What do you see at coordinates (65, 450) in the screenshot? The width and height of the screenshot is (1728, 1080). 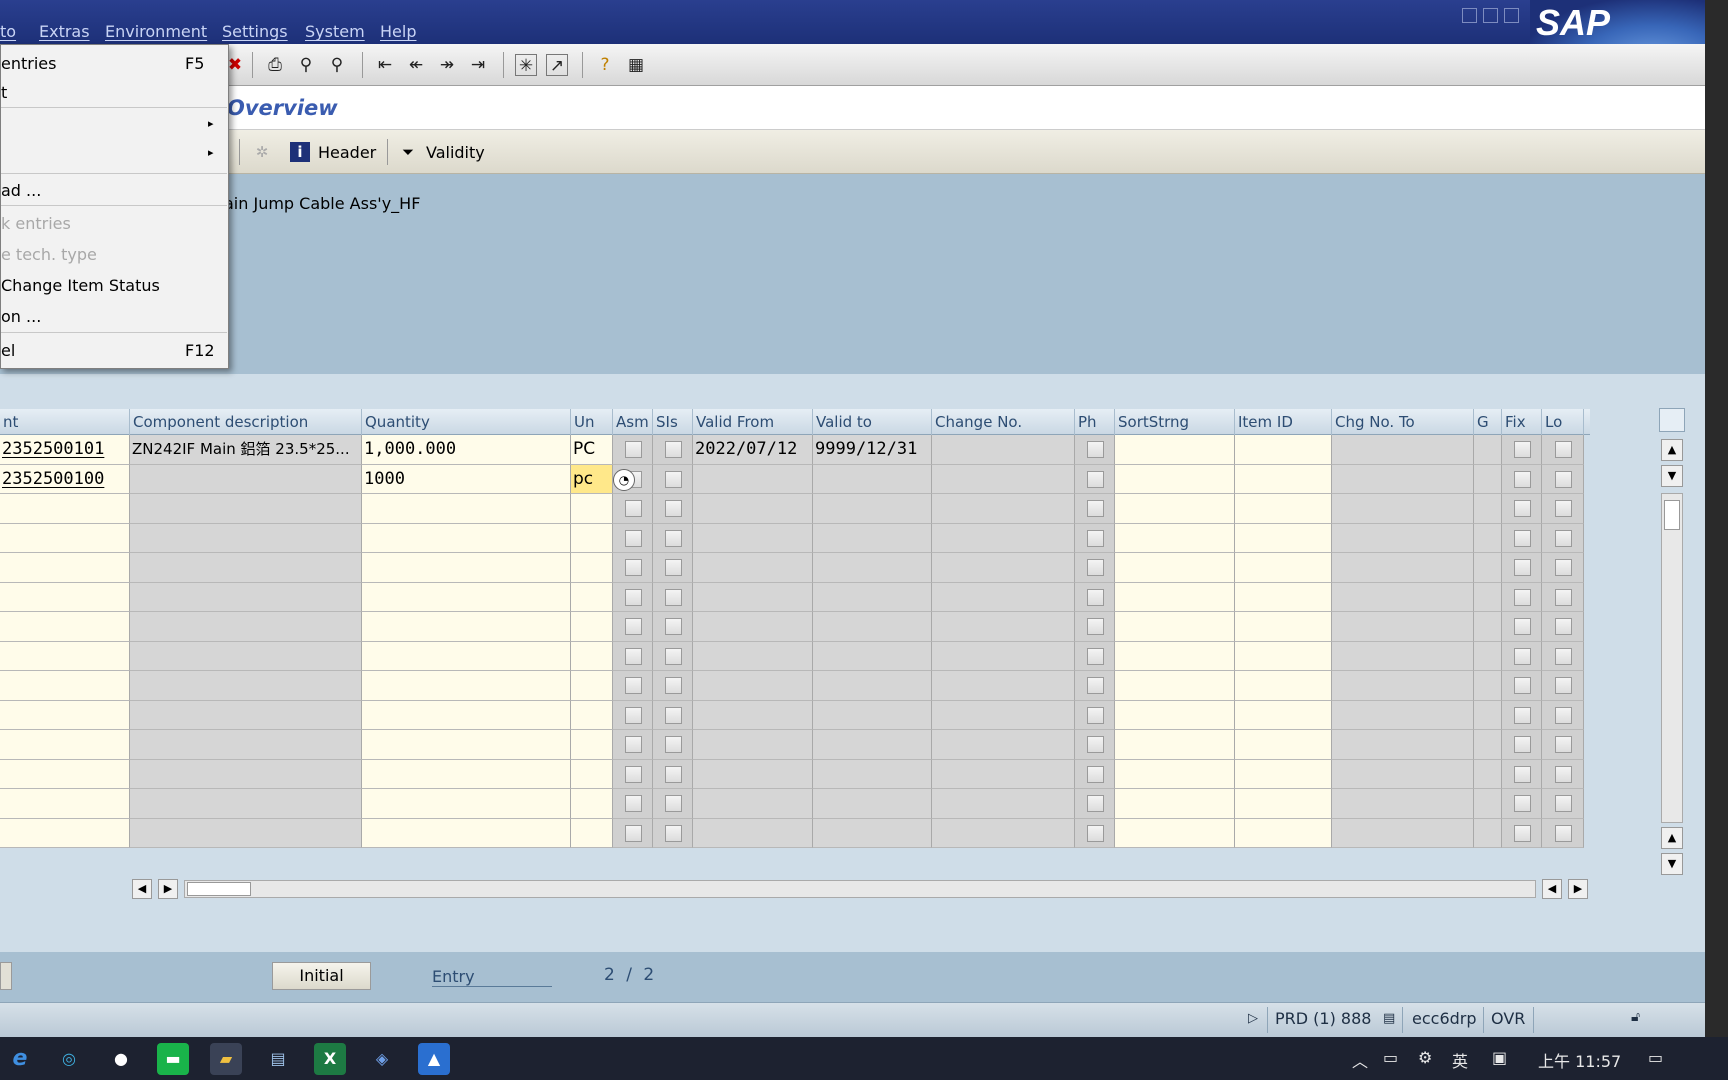 I see `component-field: 2352500101` at bounding box center [65, 450].